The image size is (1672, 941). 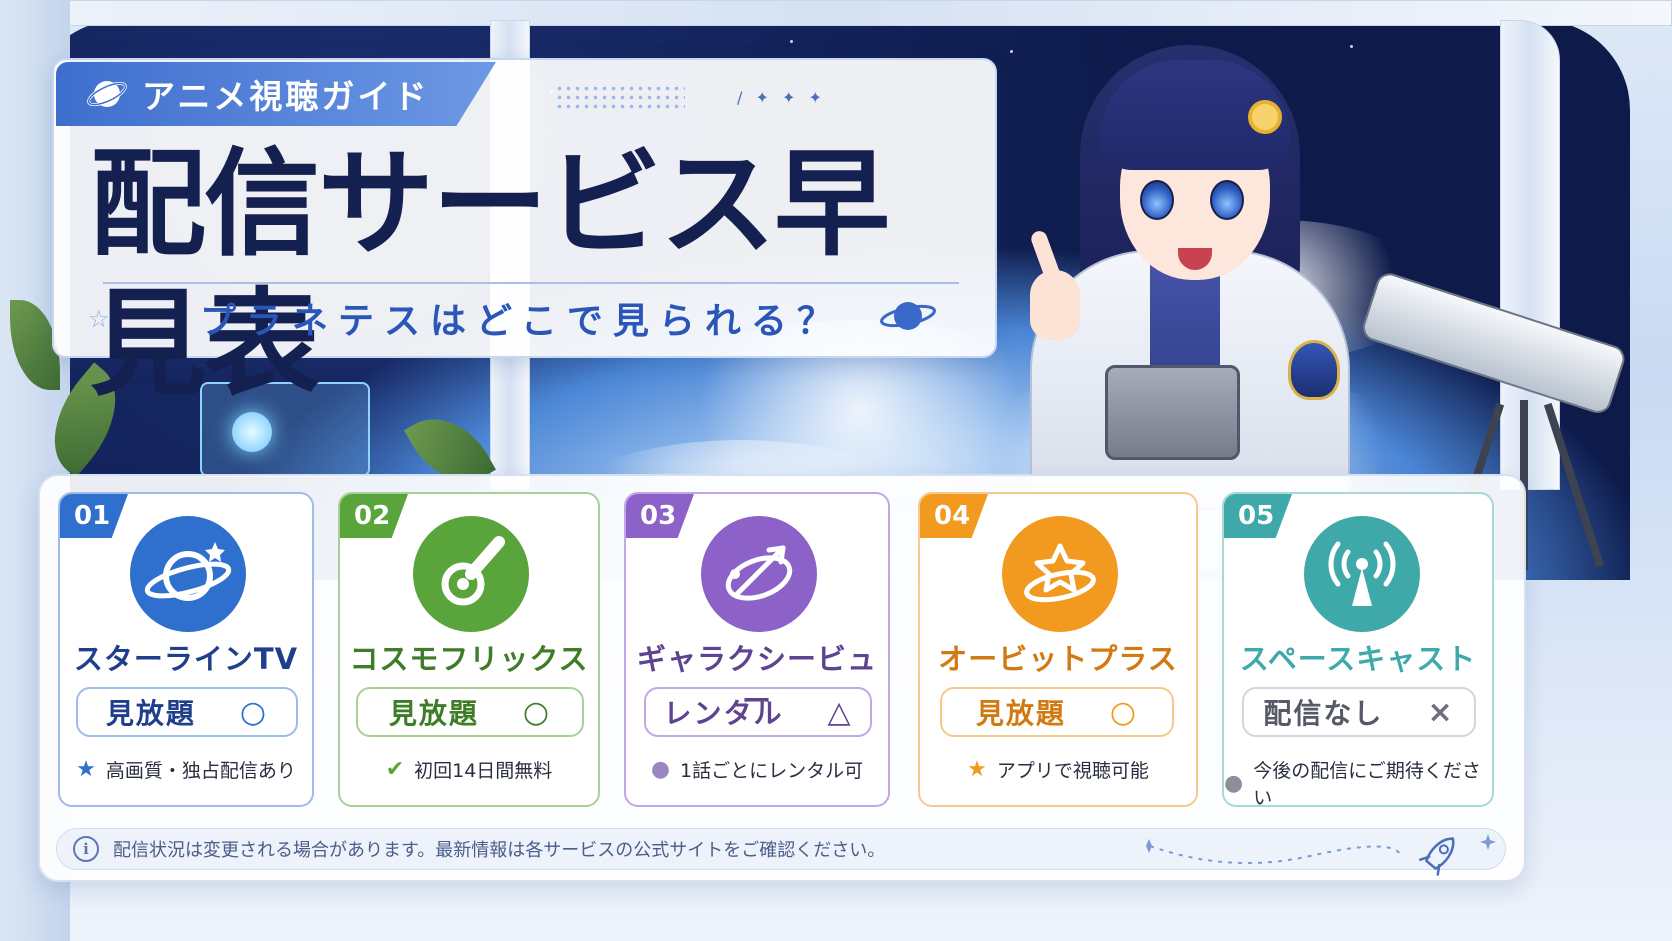 What do you see at coordinates (781, 97) in the screenshot?
I see `sparkle-decoration: / ✦ ✦ ✦` at bounding box center [781, 97].